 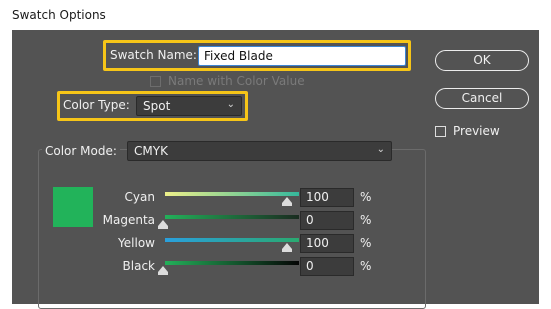 What do you see at coordinates (232, 263) in the screenshot?
I see `black-slider-track` at bounding box center [232, 263].